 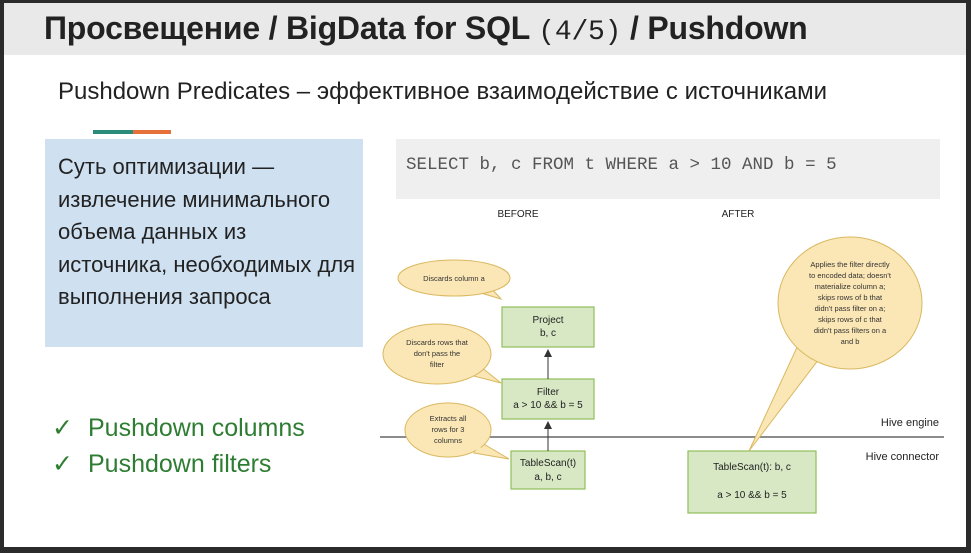 What do you see at coordinates (910, 423) in the screenshot?
I see `hive-engine-label: Hive engine` at bounding box center [910, 423].